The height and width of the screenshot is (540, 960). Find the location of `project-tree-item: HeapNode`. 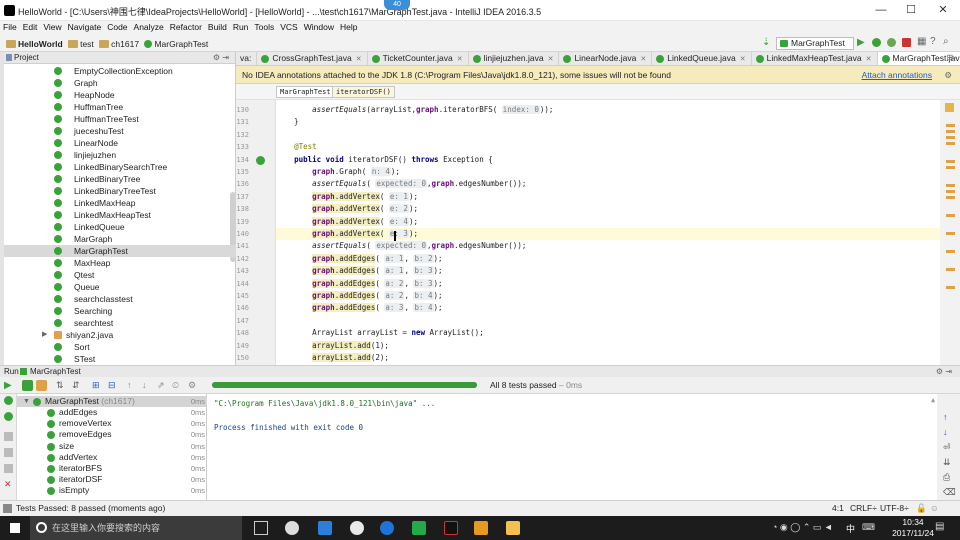

project-tree-item: HeapNode is located at coordinates (120, 95).